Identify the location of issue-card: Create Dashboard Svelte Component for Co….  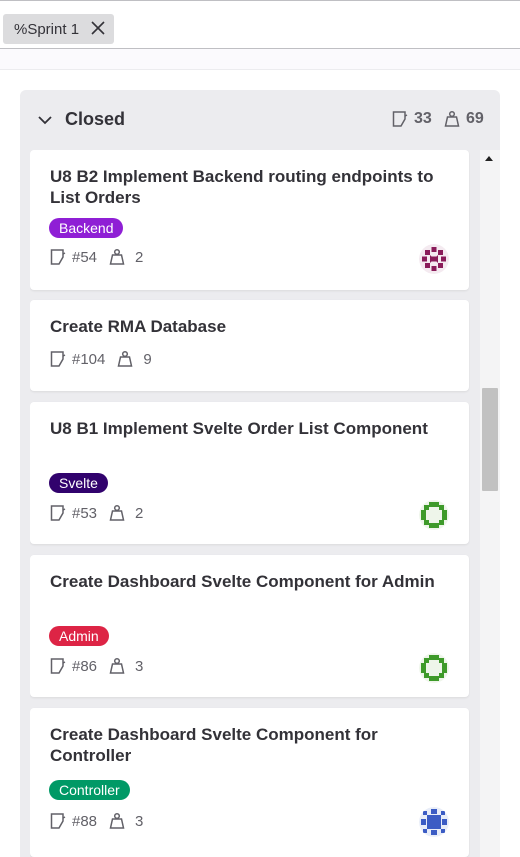
(249, 782).